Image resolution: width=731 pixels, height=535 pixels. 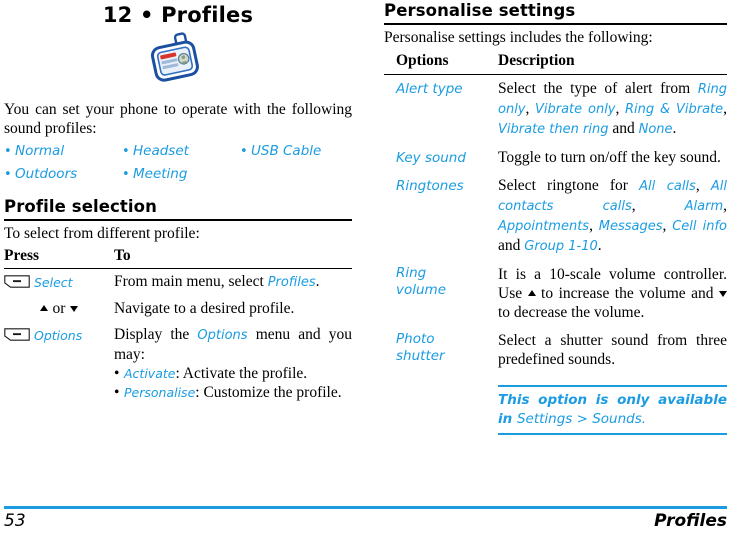 I want to click on note-rest: Settings > Sounds., so click(x=581, y=419).